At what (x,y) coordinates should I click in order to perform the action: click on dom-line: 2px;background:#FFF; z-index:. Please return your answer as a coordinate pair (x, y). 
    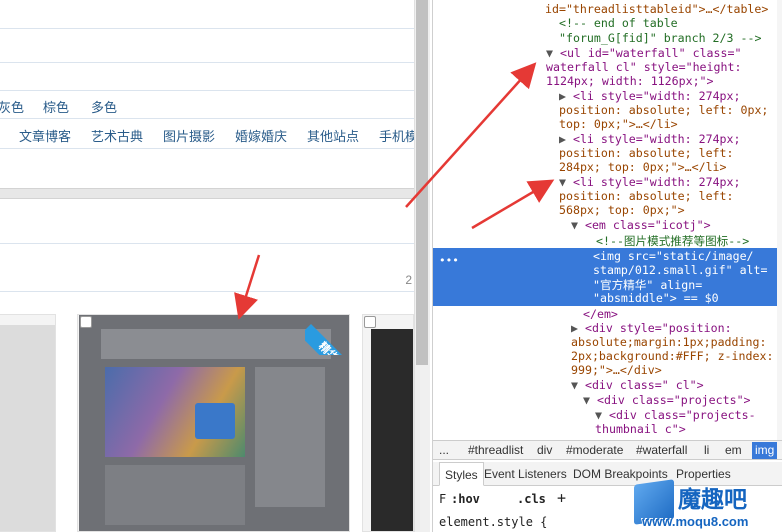
    Looking at the image, I should click on (672, 356).